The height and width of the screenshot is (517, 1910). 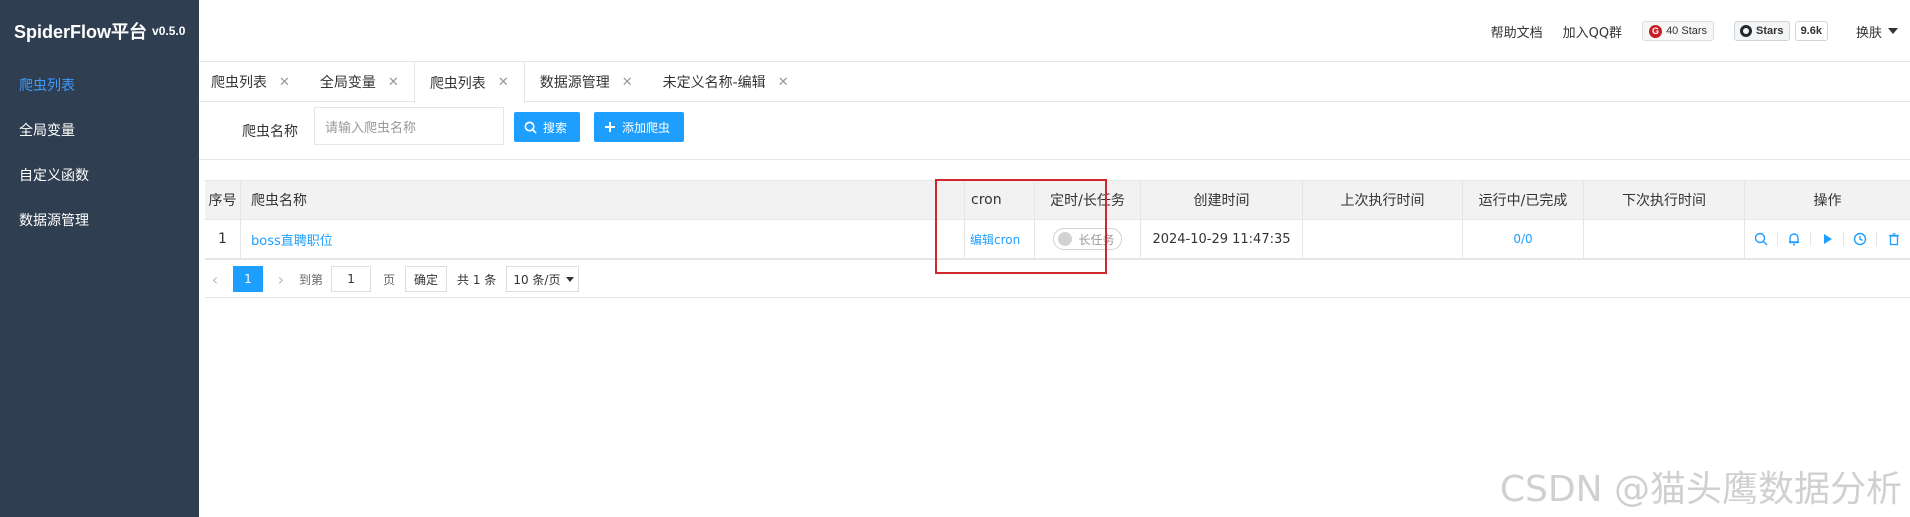 What do you see at coordinates (537, 279) in the screenshot?
I see `page-size-value: 10 条/页` at bounding box center [537, 279].